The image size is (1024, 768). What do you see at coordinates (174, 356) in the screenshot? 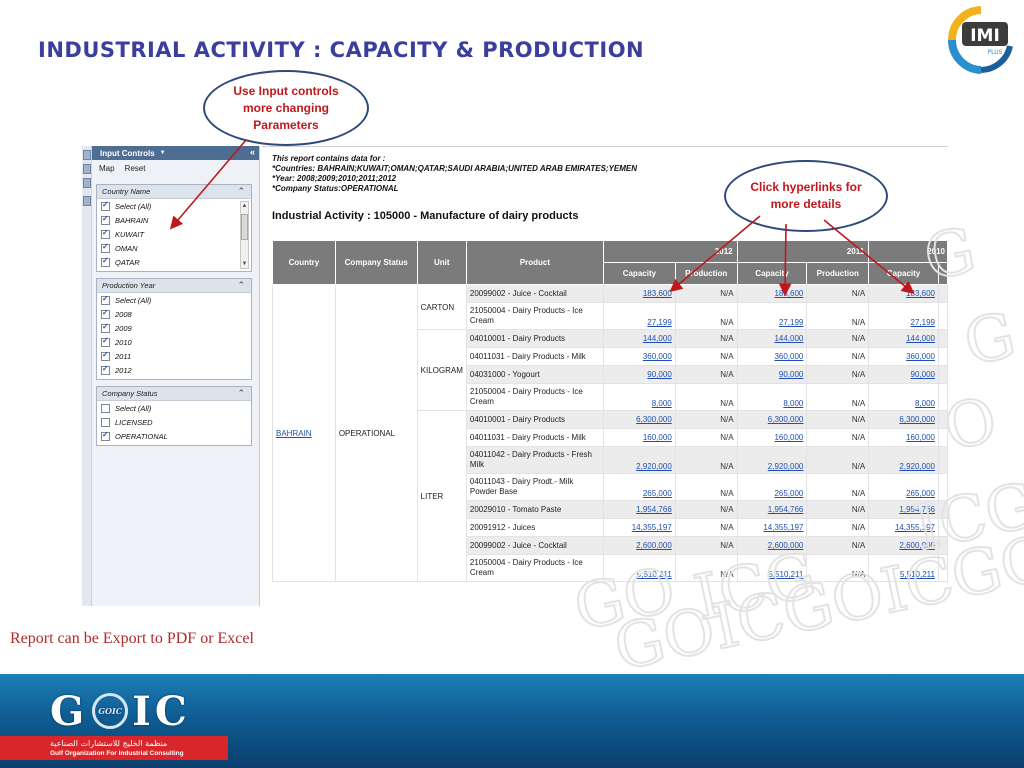
I see `filter-option: 2011` at bounding box center [174, 356].